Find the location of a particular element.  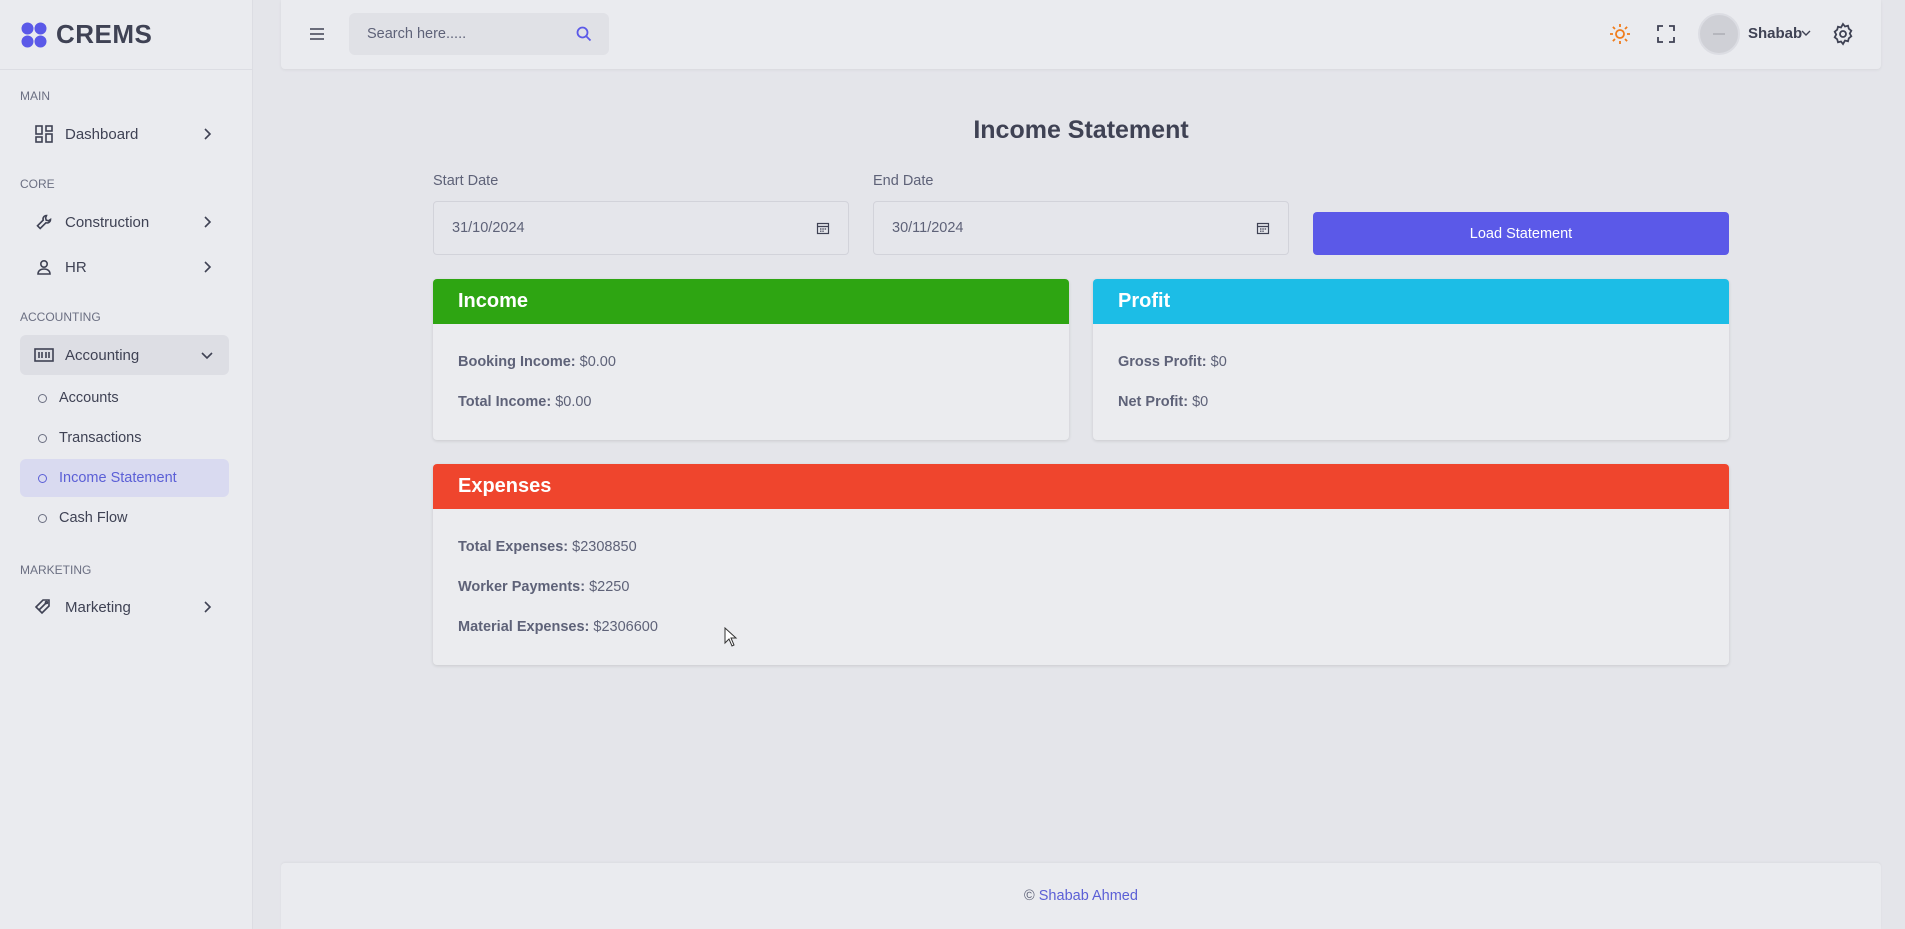

booking-income-label: Booking Income: is located at coordinates (517, 362).